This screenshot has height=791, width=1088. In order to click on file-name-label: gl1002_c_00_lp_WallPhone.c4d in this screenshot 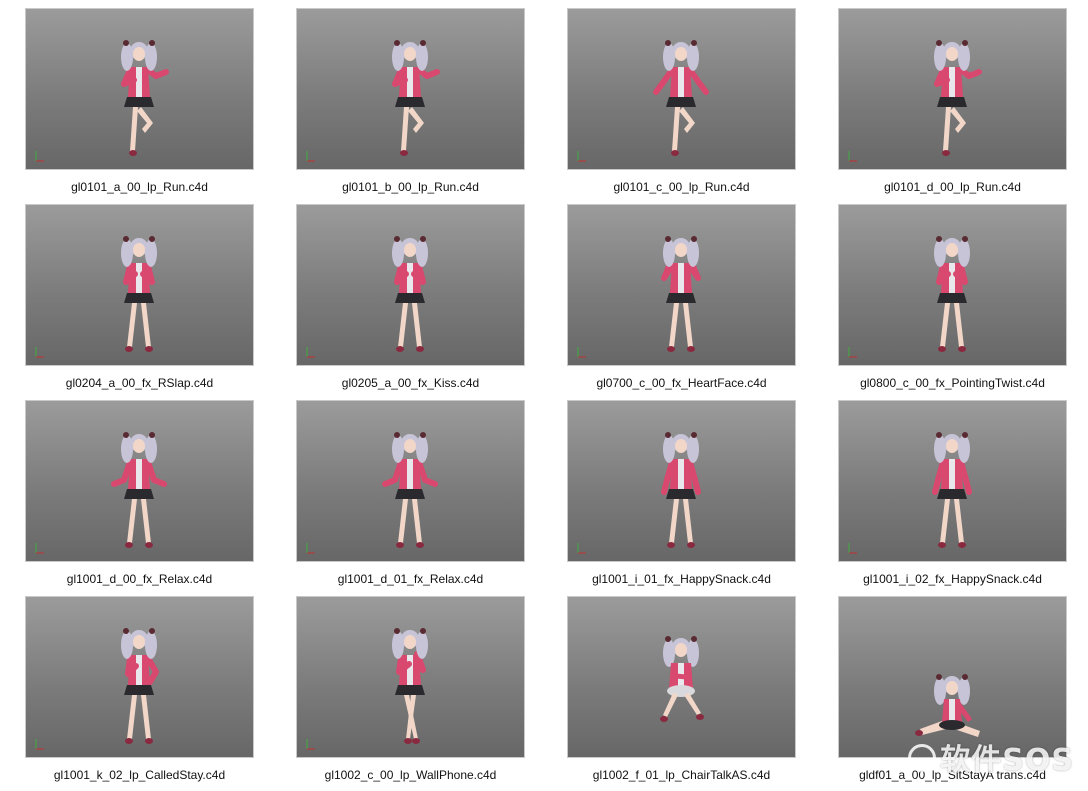, I will do `click(410, 775)`.